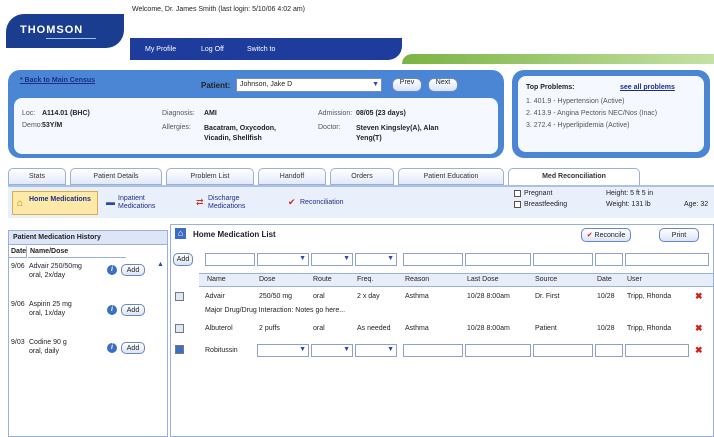 This screenshot has height=437, width=714. Describe the element at coordinates (267, 279) in the screenshot. I see `col-dose: Dose` at that location.